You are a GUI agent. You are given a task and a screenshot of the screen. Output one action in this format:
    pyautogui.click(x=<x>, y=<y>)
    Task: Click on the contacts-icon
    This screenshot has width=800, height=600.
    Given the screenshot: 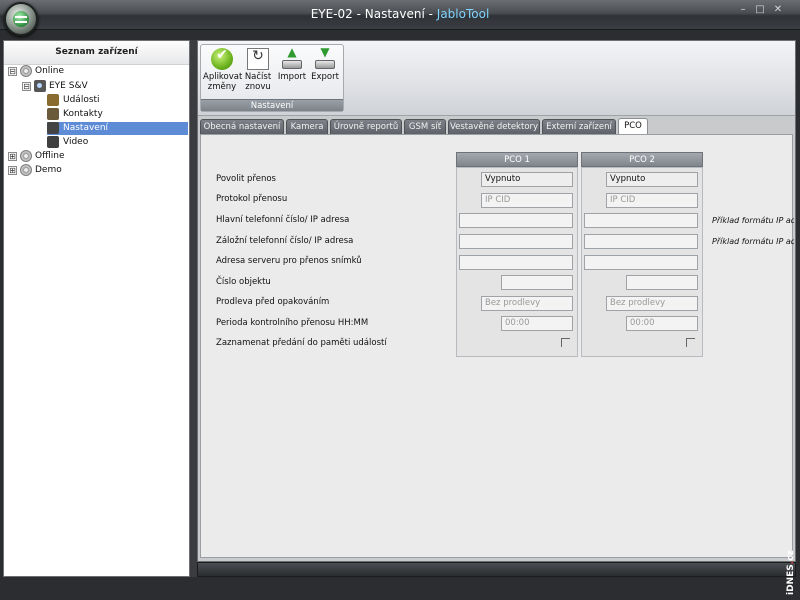 What is the action you would take?
    pyautogui.click(x=53, y=114)
    